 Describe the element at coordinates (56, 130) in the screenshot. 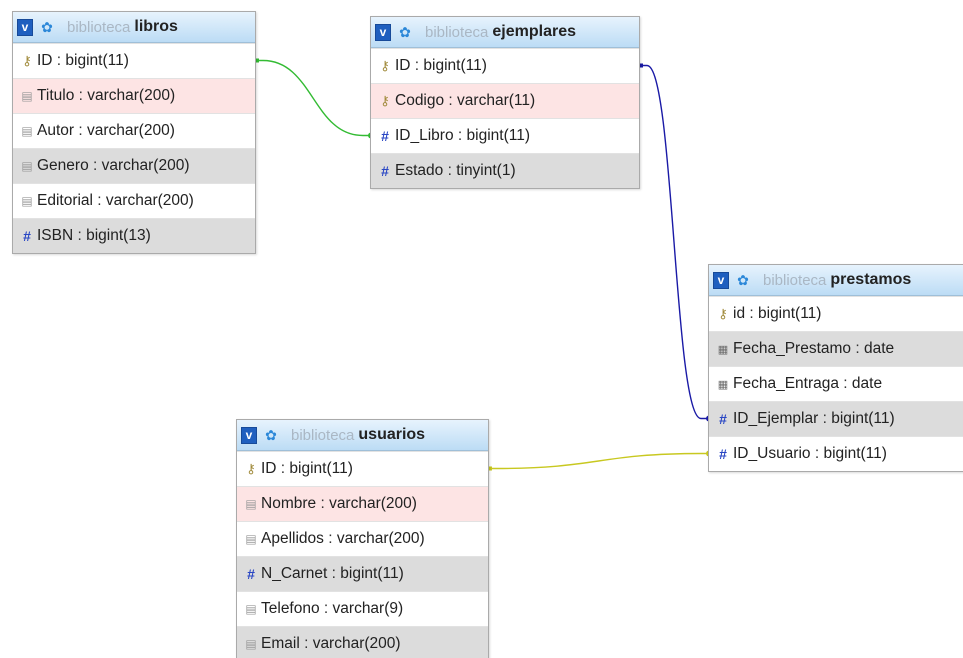

I see `field-name: Autor` at that location.